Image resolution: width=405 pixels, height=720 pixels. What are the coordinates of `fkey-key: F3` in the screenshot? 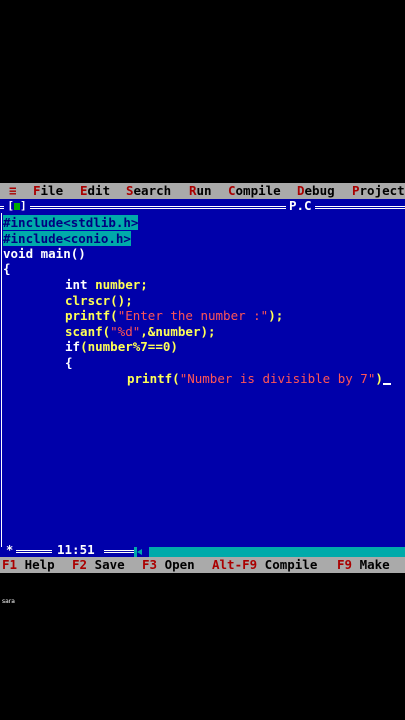 It's located at (150, 564).